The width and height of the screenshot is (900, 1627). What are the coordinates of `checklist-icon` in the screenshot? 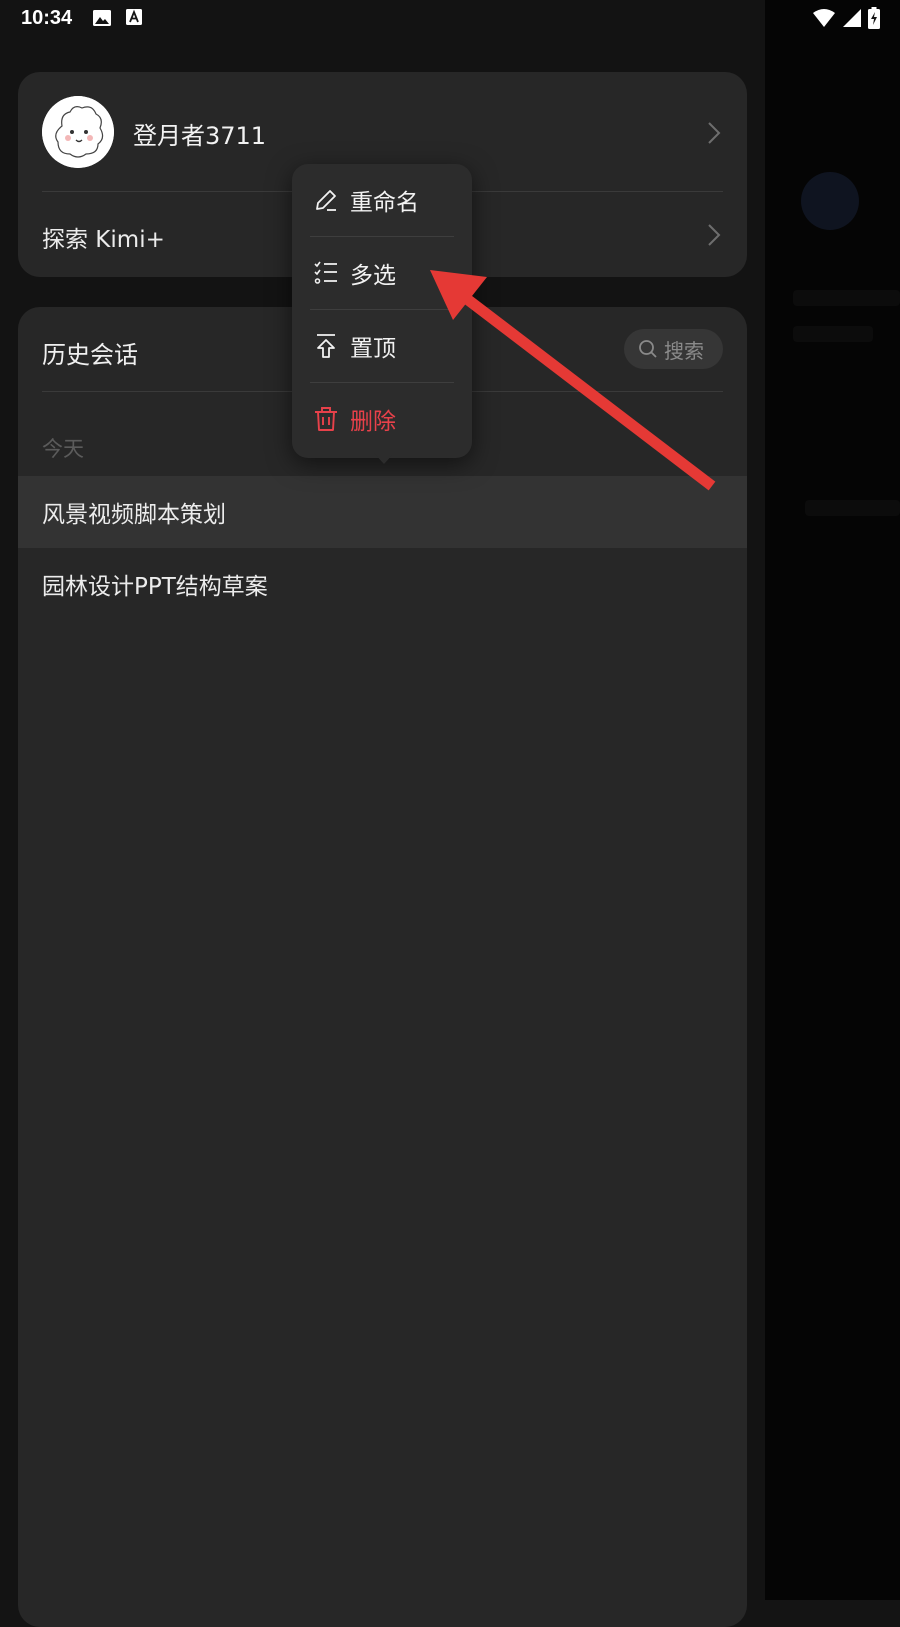 It's located at (326, 273).